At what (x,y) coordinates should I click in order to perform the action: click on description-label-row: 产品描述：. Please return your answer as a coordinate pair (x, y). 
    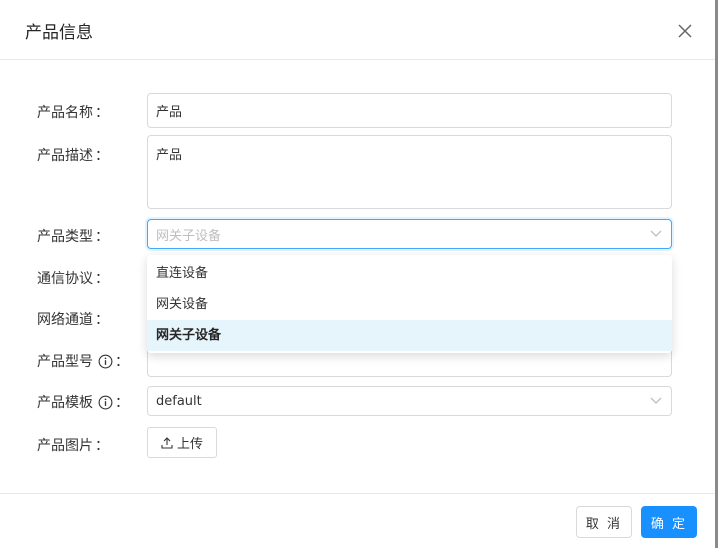
    Looking at the image, I should click on (73, 155).